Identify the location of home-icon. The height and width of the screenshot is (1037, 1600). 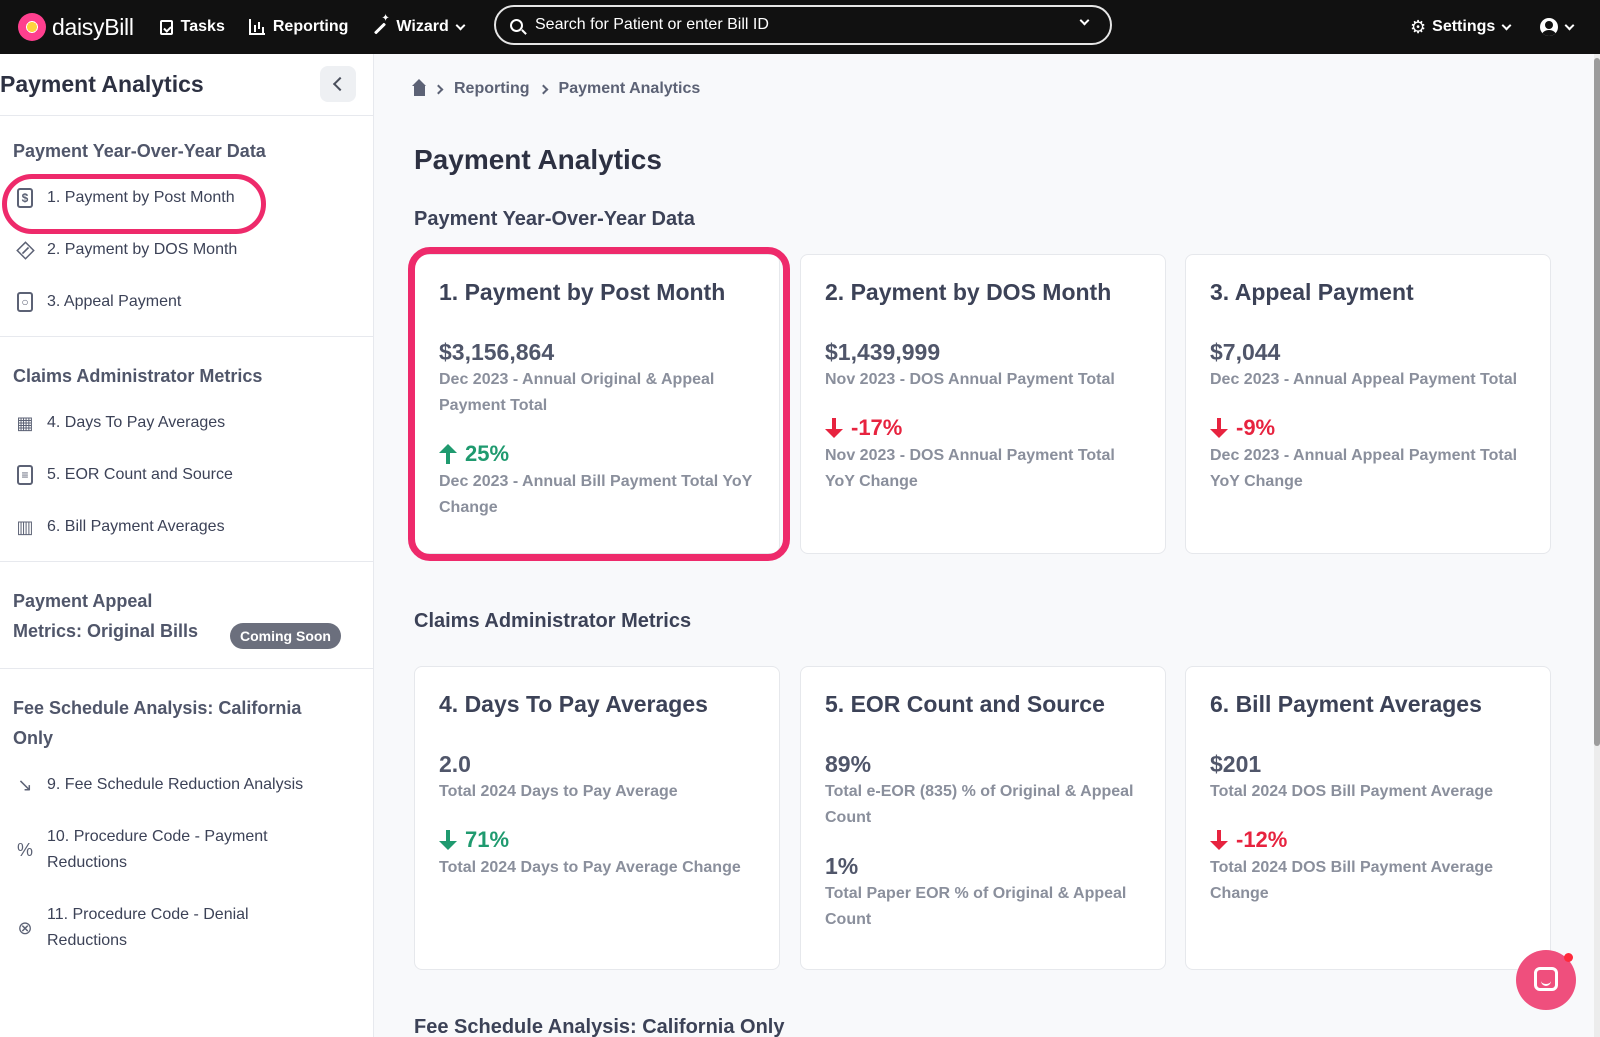
(419, 87).